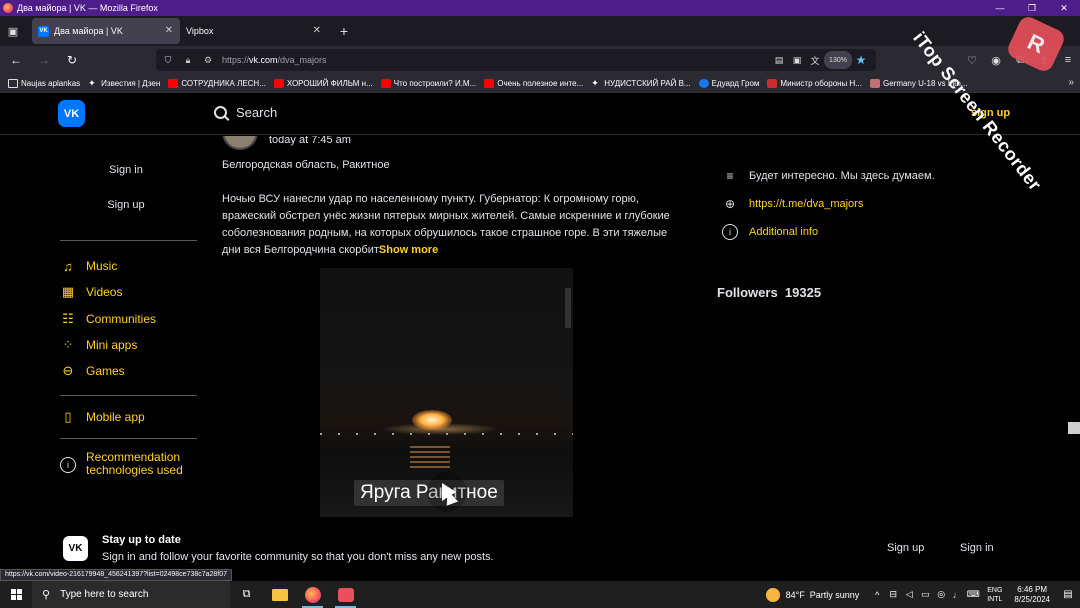 The width and height of the screenshot is (1080, 608). Describe the element at coordinates (728, 83) in the screenshot. I see `bookmark-item: Едуард Гром` at that location.